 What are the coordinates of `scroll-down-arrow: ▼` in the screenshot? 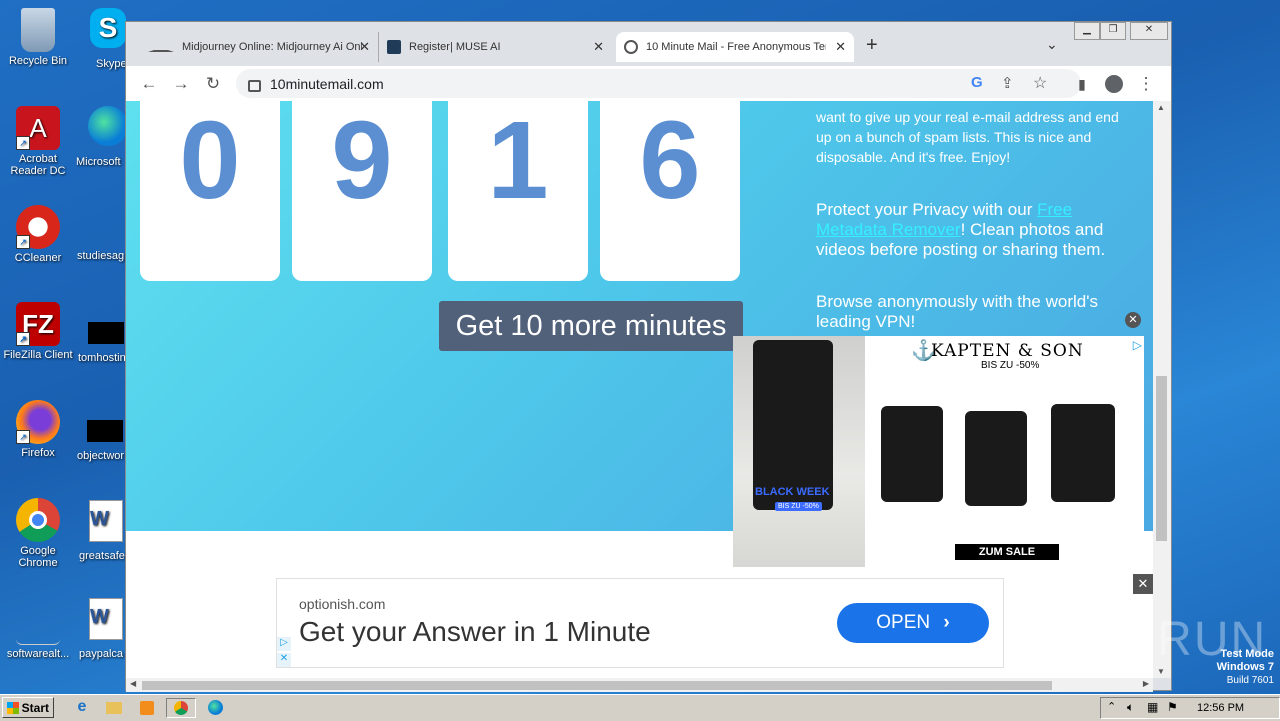 It's located at (1161, 671).